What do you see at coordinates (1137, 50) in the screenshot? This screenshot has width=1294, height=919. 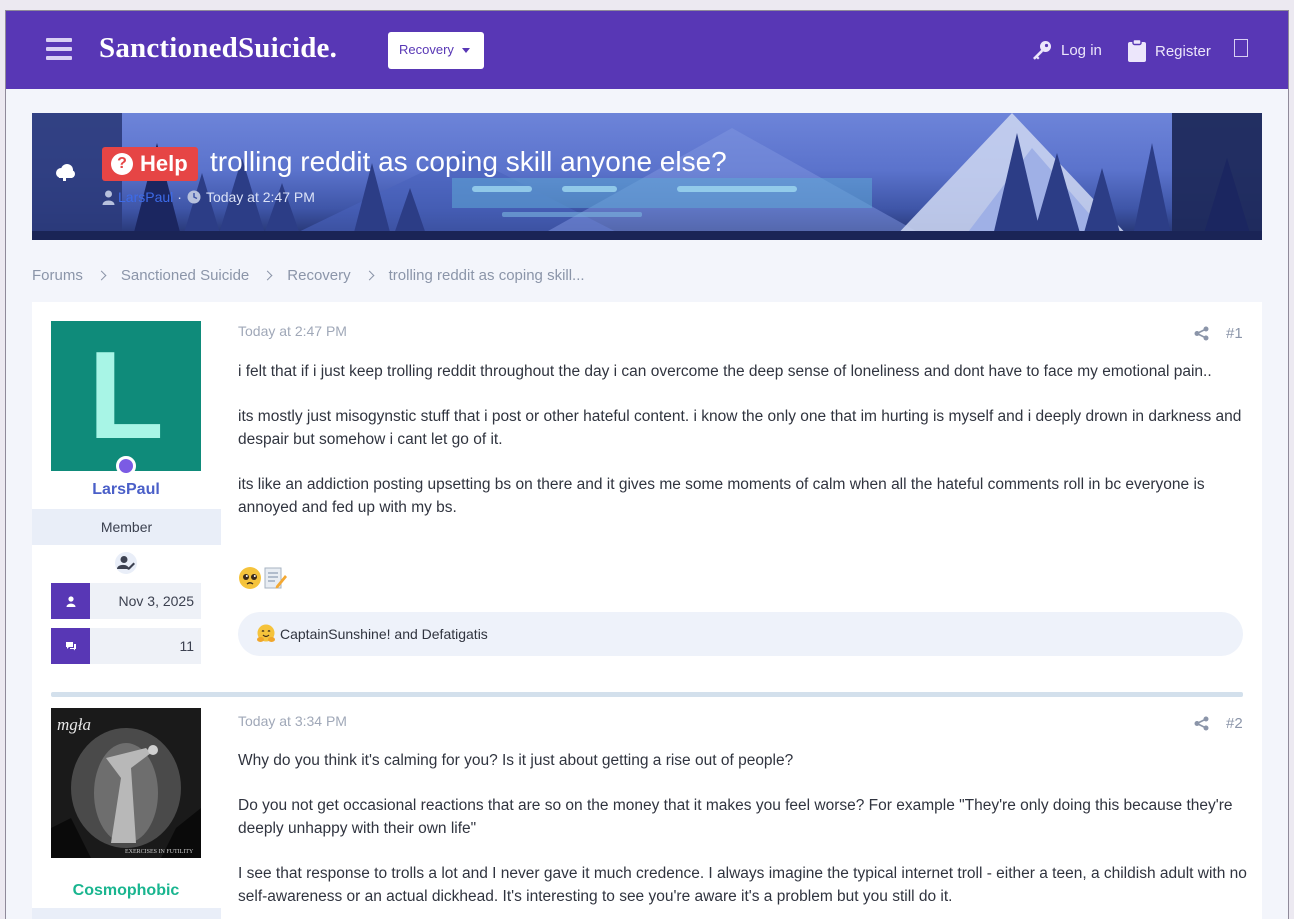 I see `clipboard-icon` at bounding box center [1137, 50].